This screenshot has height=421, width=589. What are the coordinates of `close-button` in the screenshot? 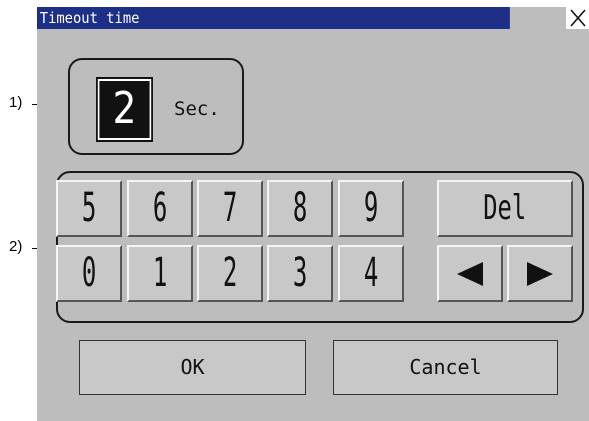 It's located at (577, 18).